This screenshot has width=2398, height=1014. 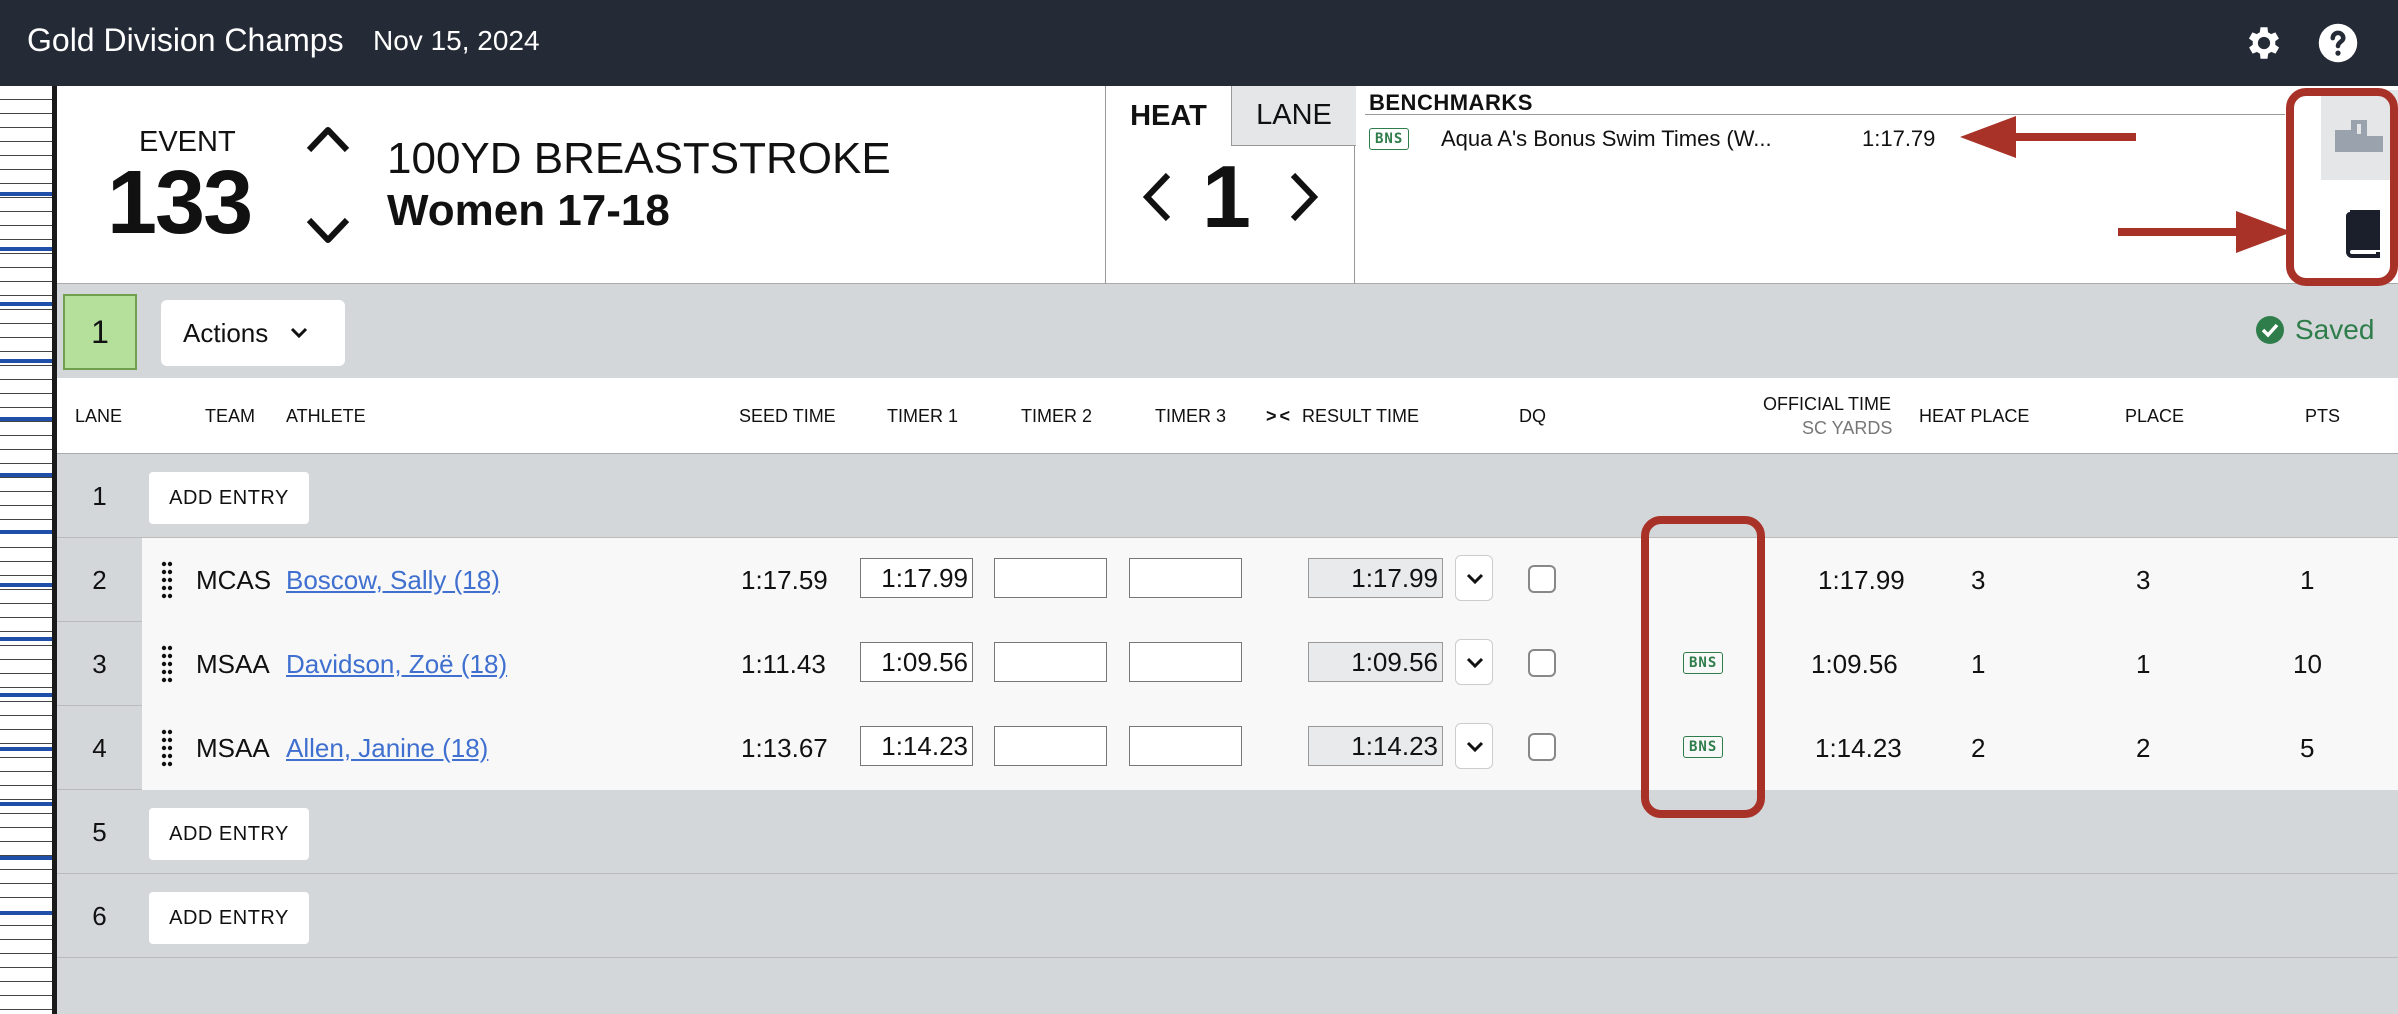 What do you see at coordinates (26, 550) in the screenshot?
I see `heat-navigator-strip` at bounding box center [26, 550].